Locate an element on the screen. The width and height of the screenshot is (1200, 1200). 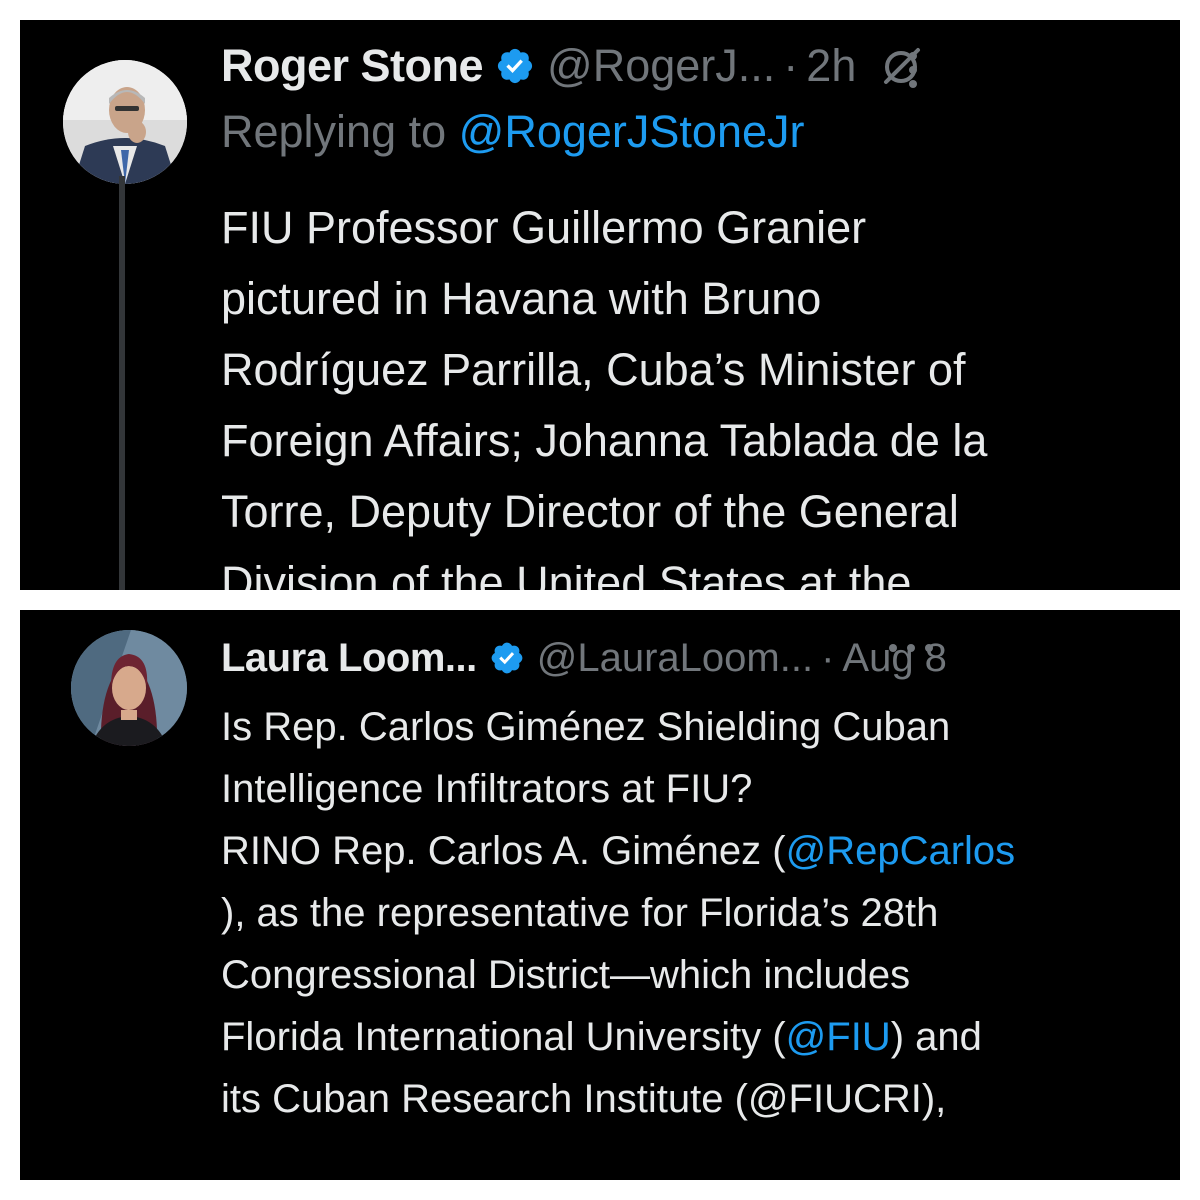
mention-link: @RepCarlos is located at coordinates (901, 851).